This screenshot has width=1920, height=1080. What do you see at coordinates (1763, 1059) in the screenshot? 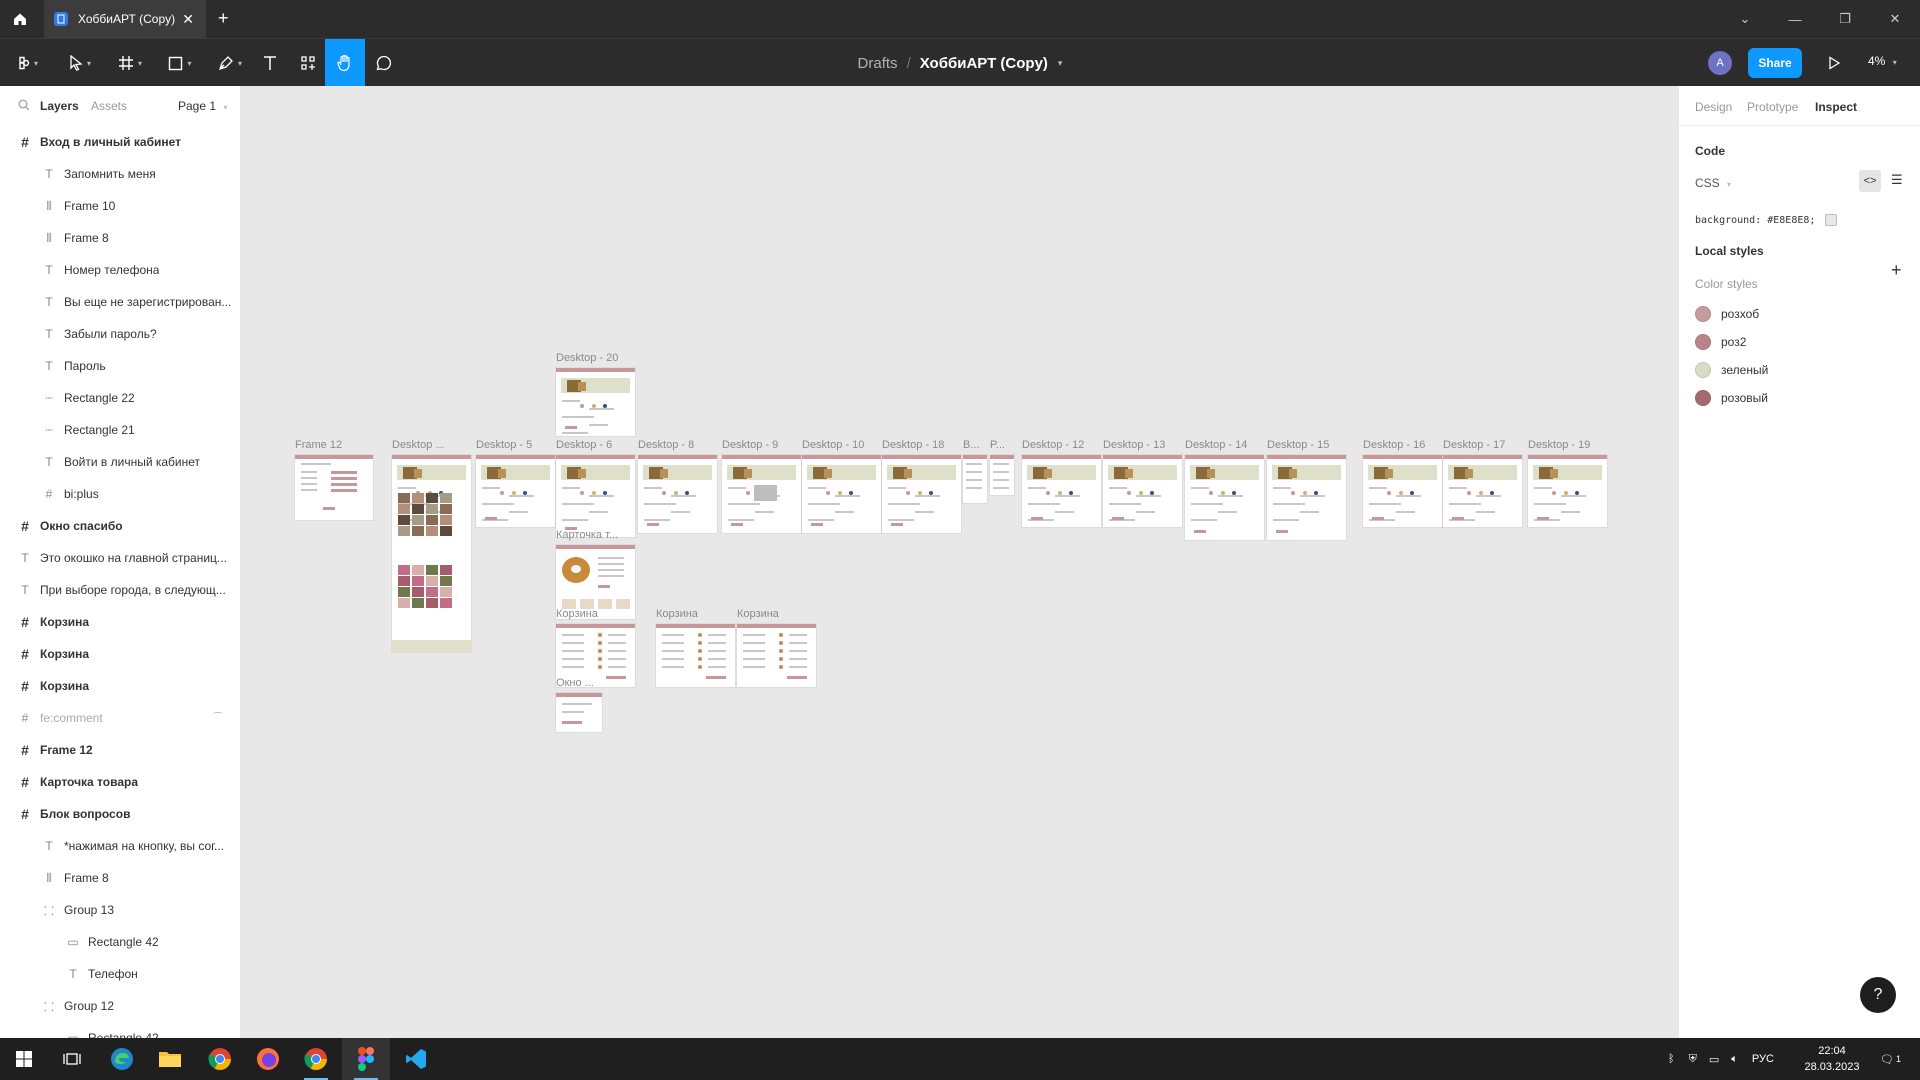
I see `language-indicator: РУС` at bounding box center [1763, 1059].